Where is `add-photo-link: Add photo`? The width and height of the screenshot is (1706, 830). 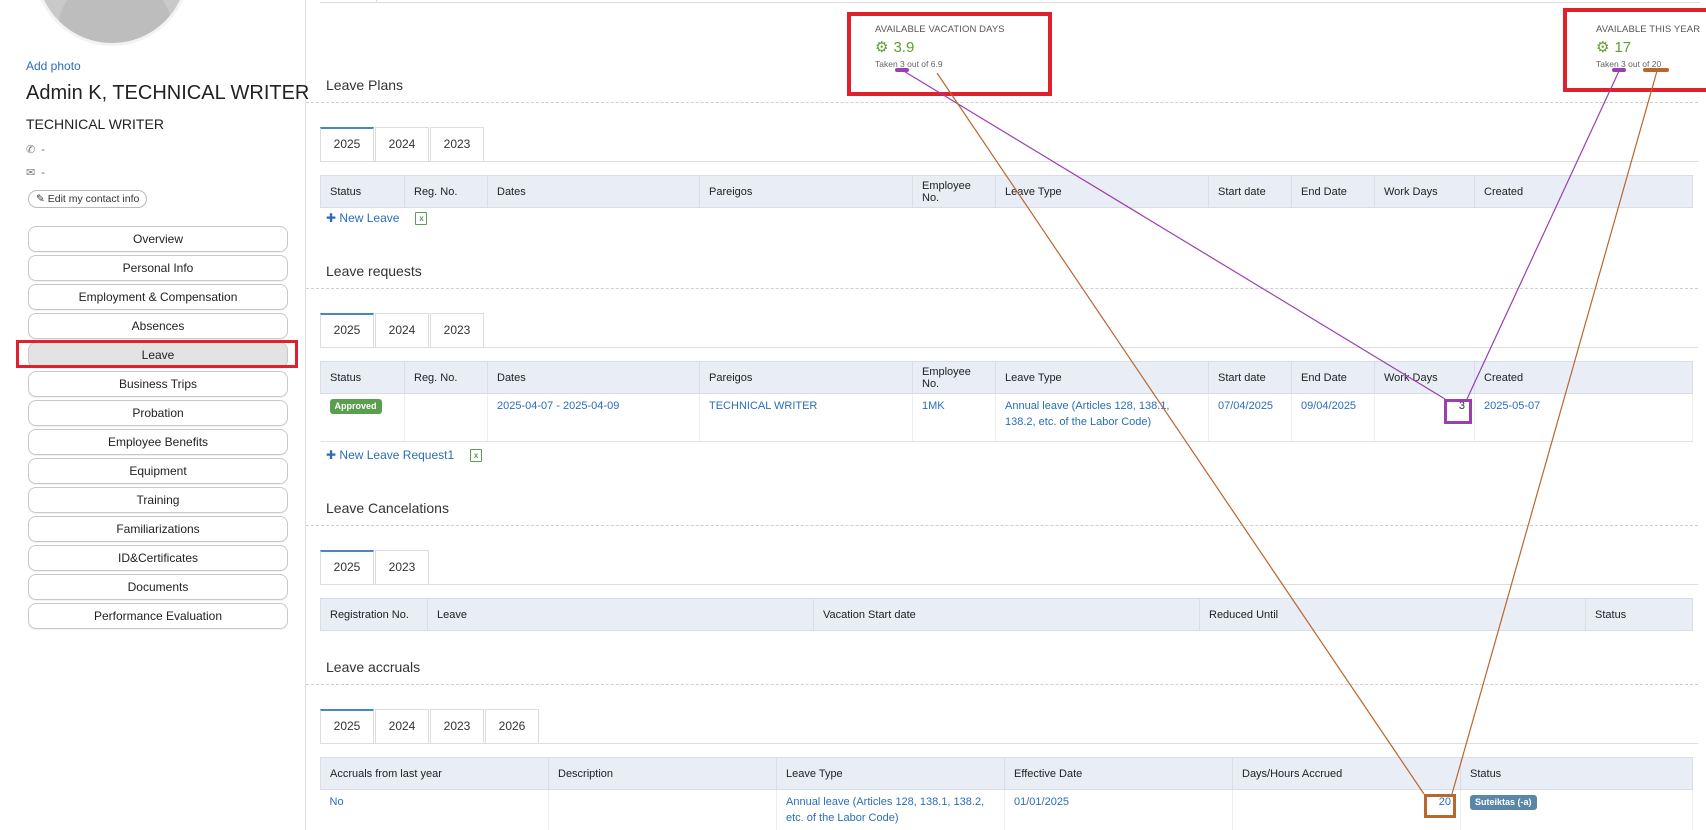
add-photo-link: Add photo is located at coordinates (53, 66).